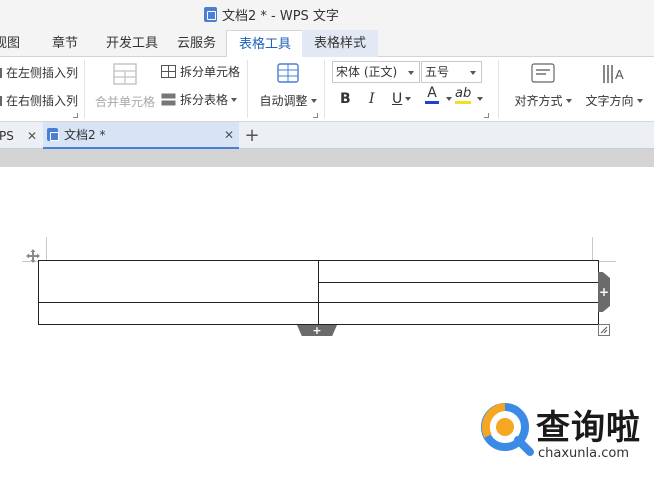 The image size is (654, 484). What do you see at coordinates (367, 72) in the screenshot?
I see `font-name-value: 宋体 (正文)` at bounding box center [367, 72].